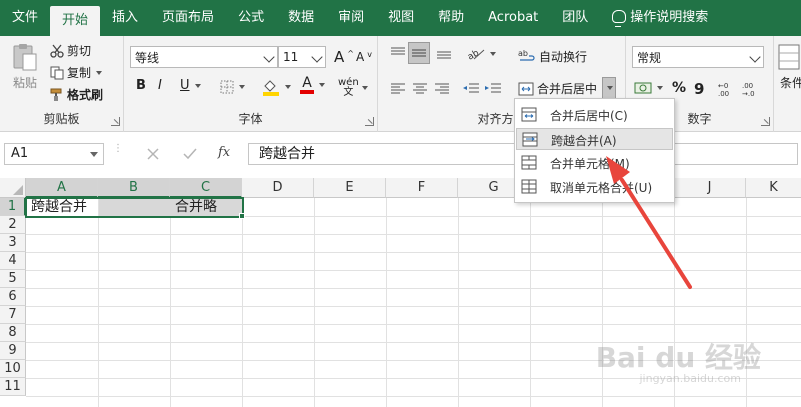 The height and width of the screenshot is (407, 801). Describe the element at coordinates (690, 378) in the screenshot. I see `watermark-url: jingyan.baidu.com` at that location.